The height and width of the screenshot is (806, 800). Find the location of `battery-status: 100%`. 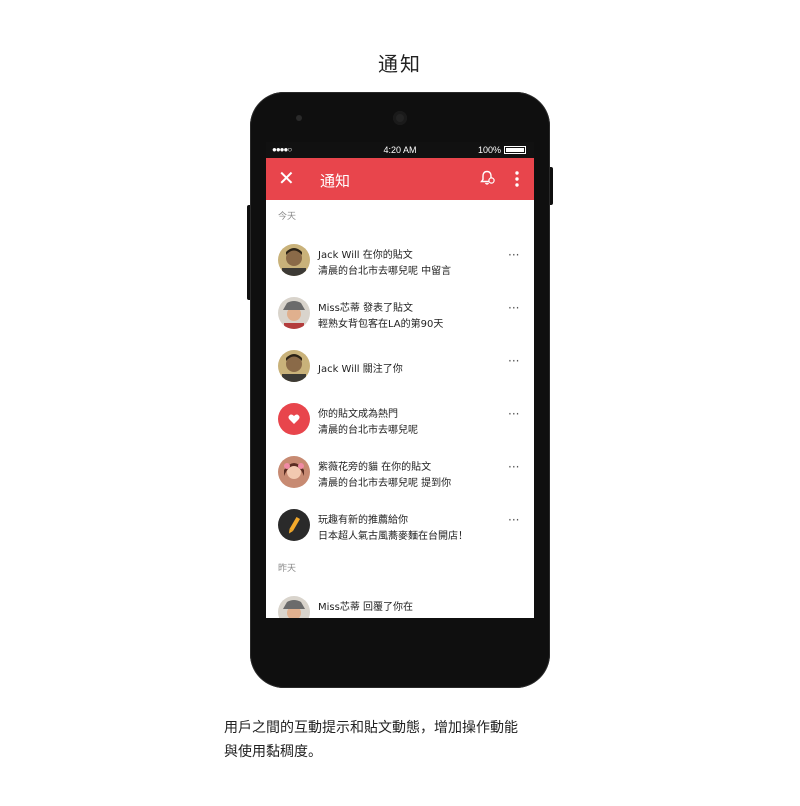

battery-status: 100% is located at coordinates (502, 150).